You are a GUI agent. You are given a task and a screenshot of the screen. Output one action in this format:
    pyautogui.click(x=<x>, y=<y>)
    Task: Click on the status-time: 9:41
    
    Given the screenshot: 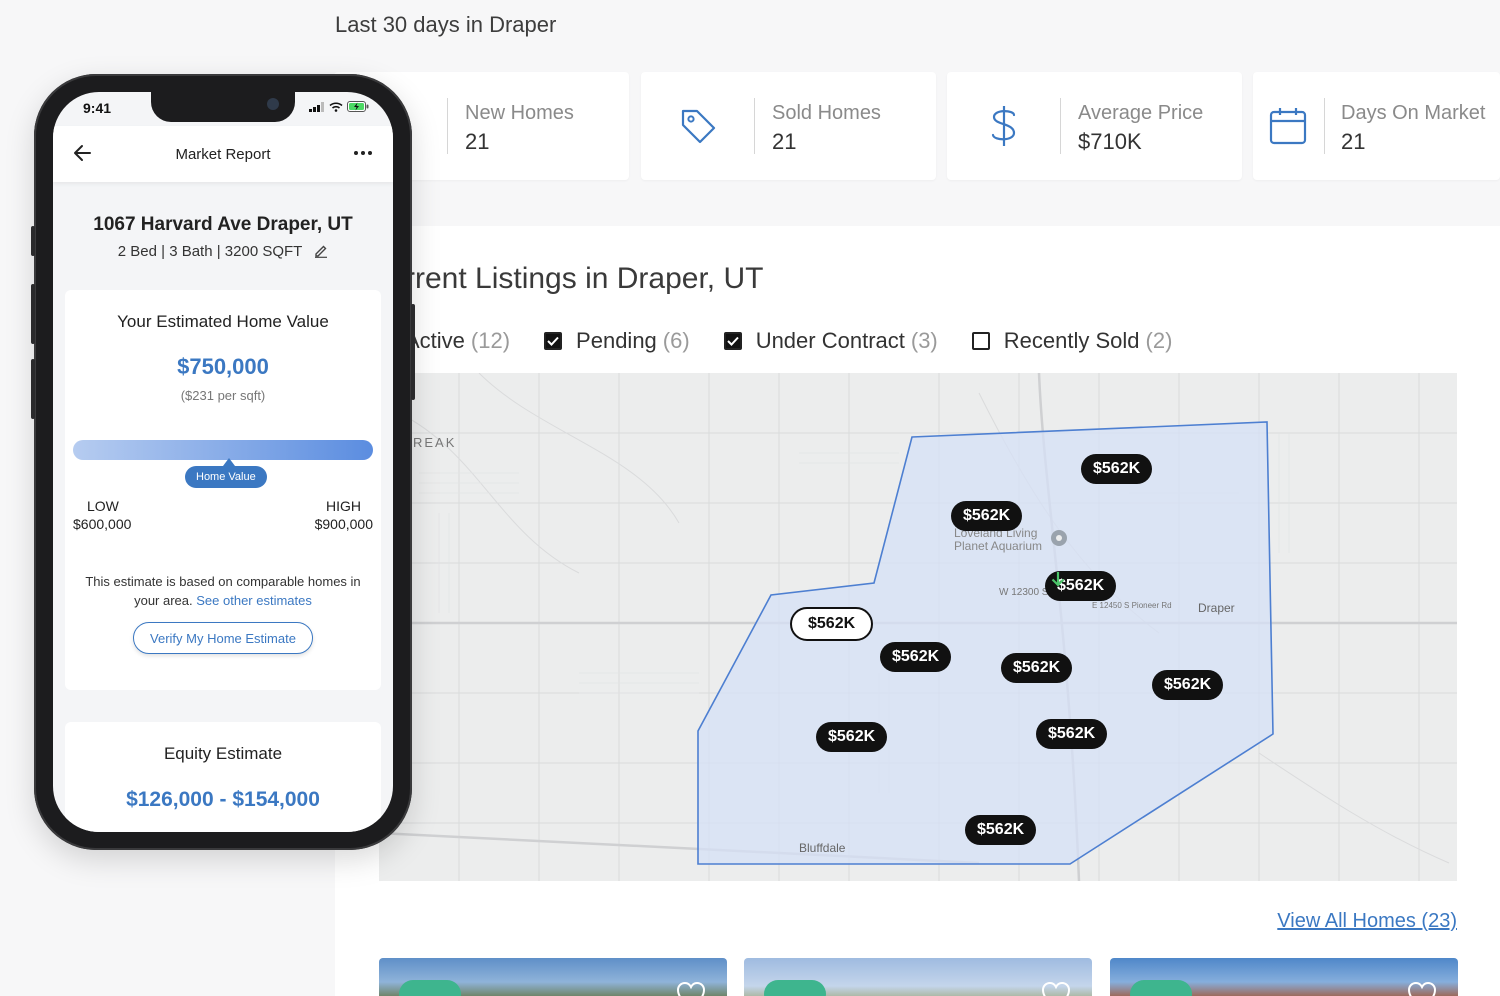 What is the action you would take?
    pyautogui.click(x=97, y=108)
    